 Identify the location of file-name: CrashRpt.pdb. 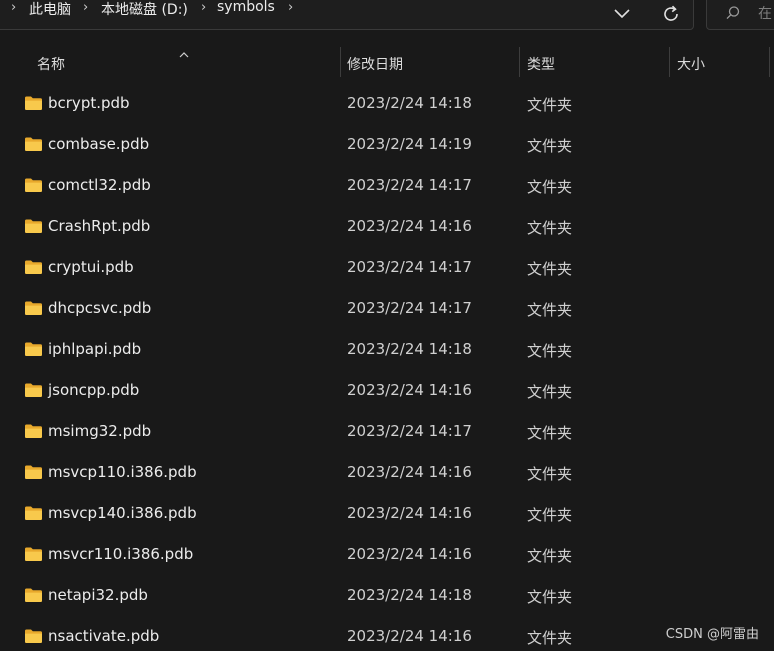
(99, 226).